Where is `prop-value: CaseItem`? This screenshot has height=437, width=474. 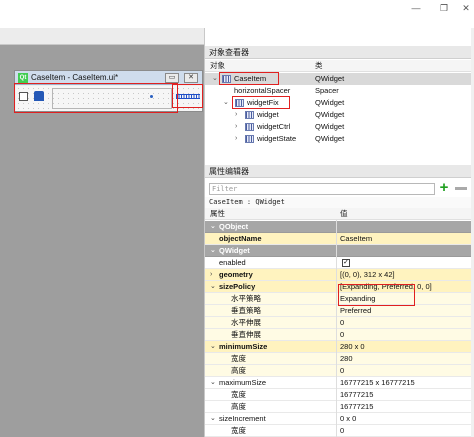 prop-value: CaseItem is located at coordinates (356, 239).